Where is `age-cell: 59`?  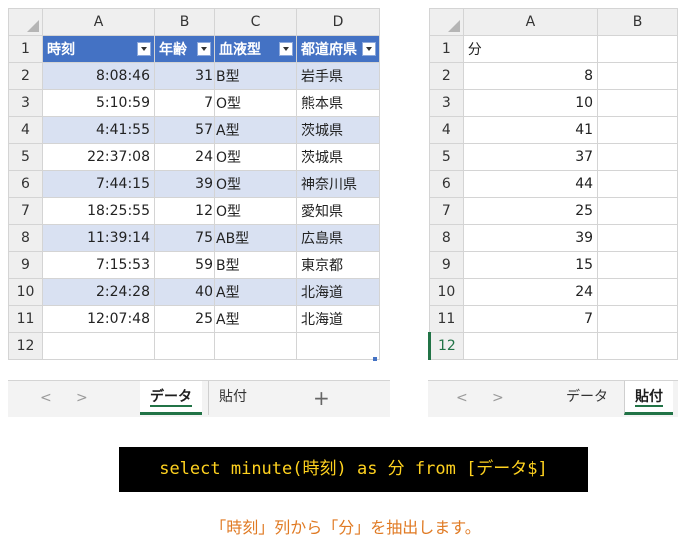
age-cell: 59 is located at coordinates (184, 265).